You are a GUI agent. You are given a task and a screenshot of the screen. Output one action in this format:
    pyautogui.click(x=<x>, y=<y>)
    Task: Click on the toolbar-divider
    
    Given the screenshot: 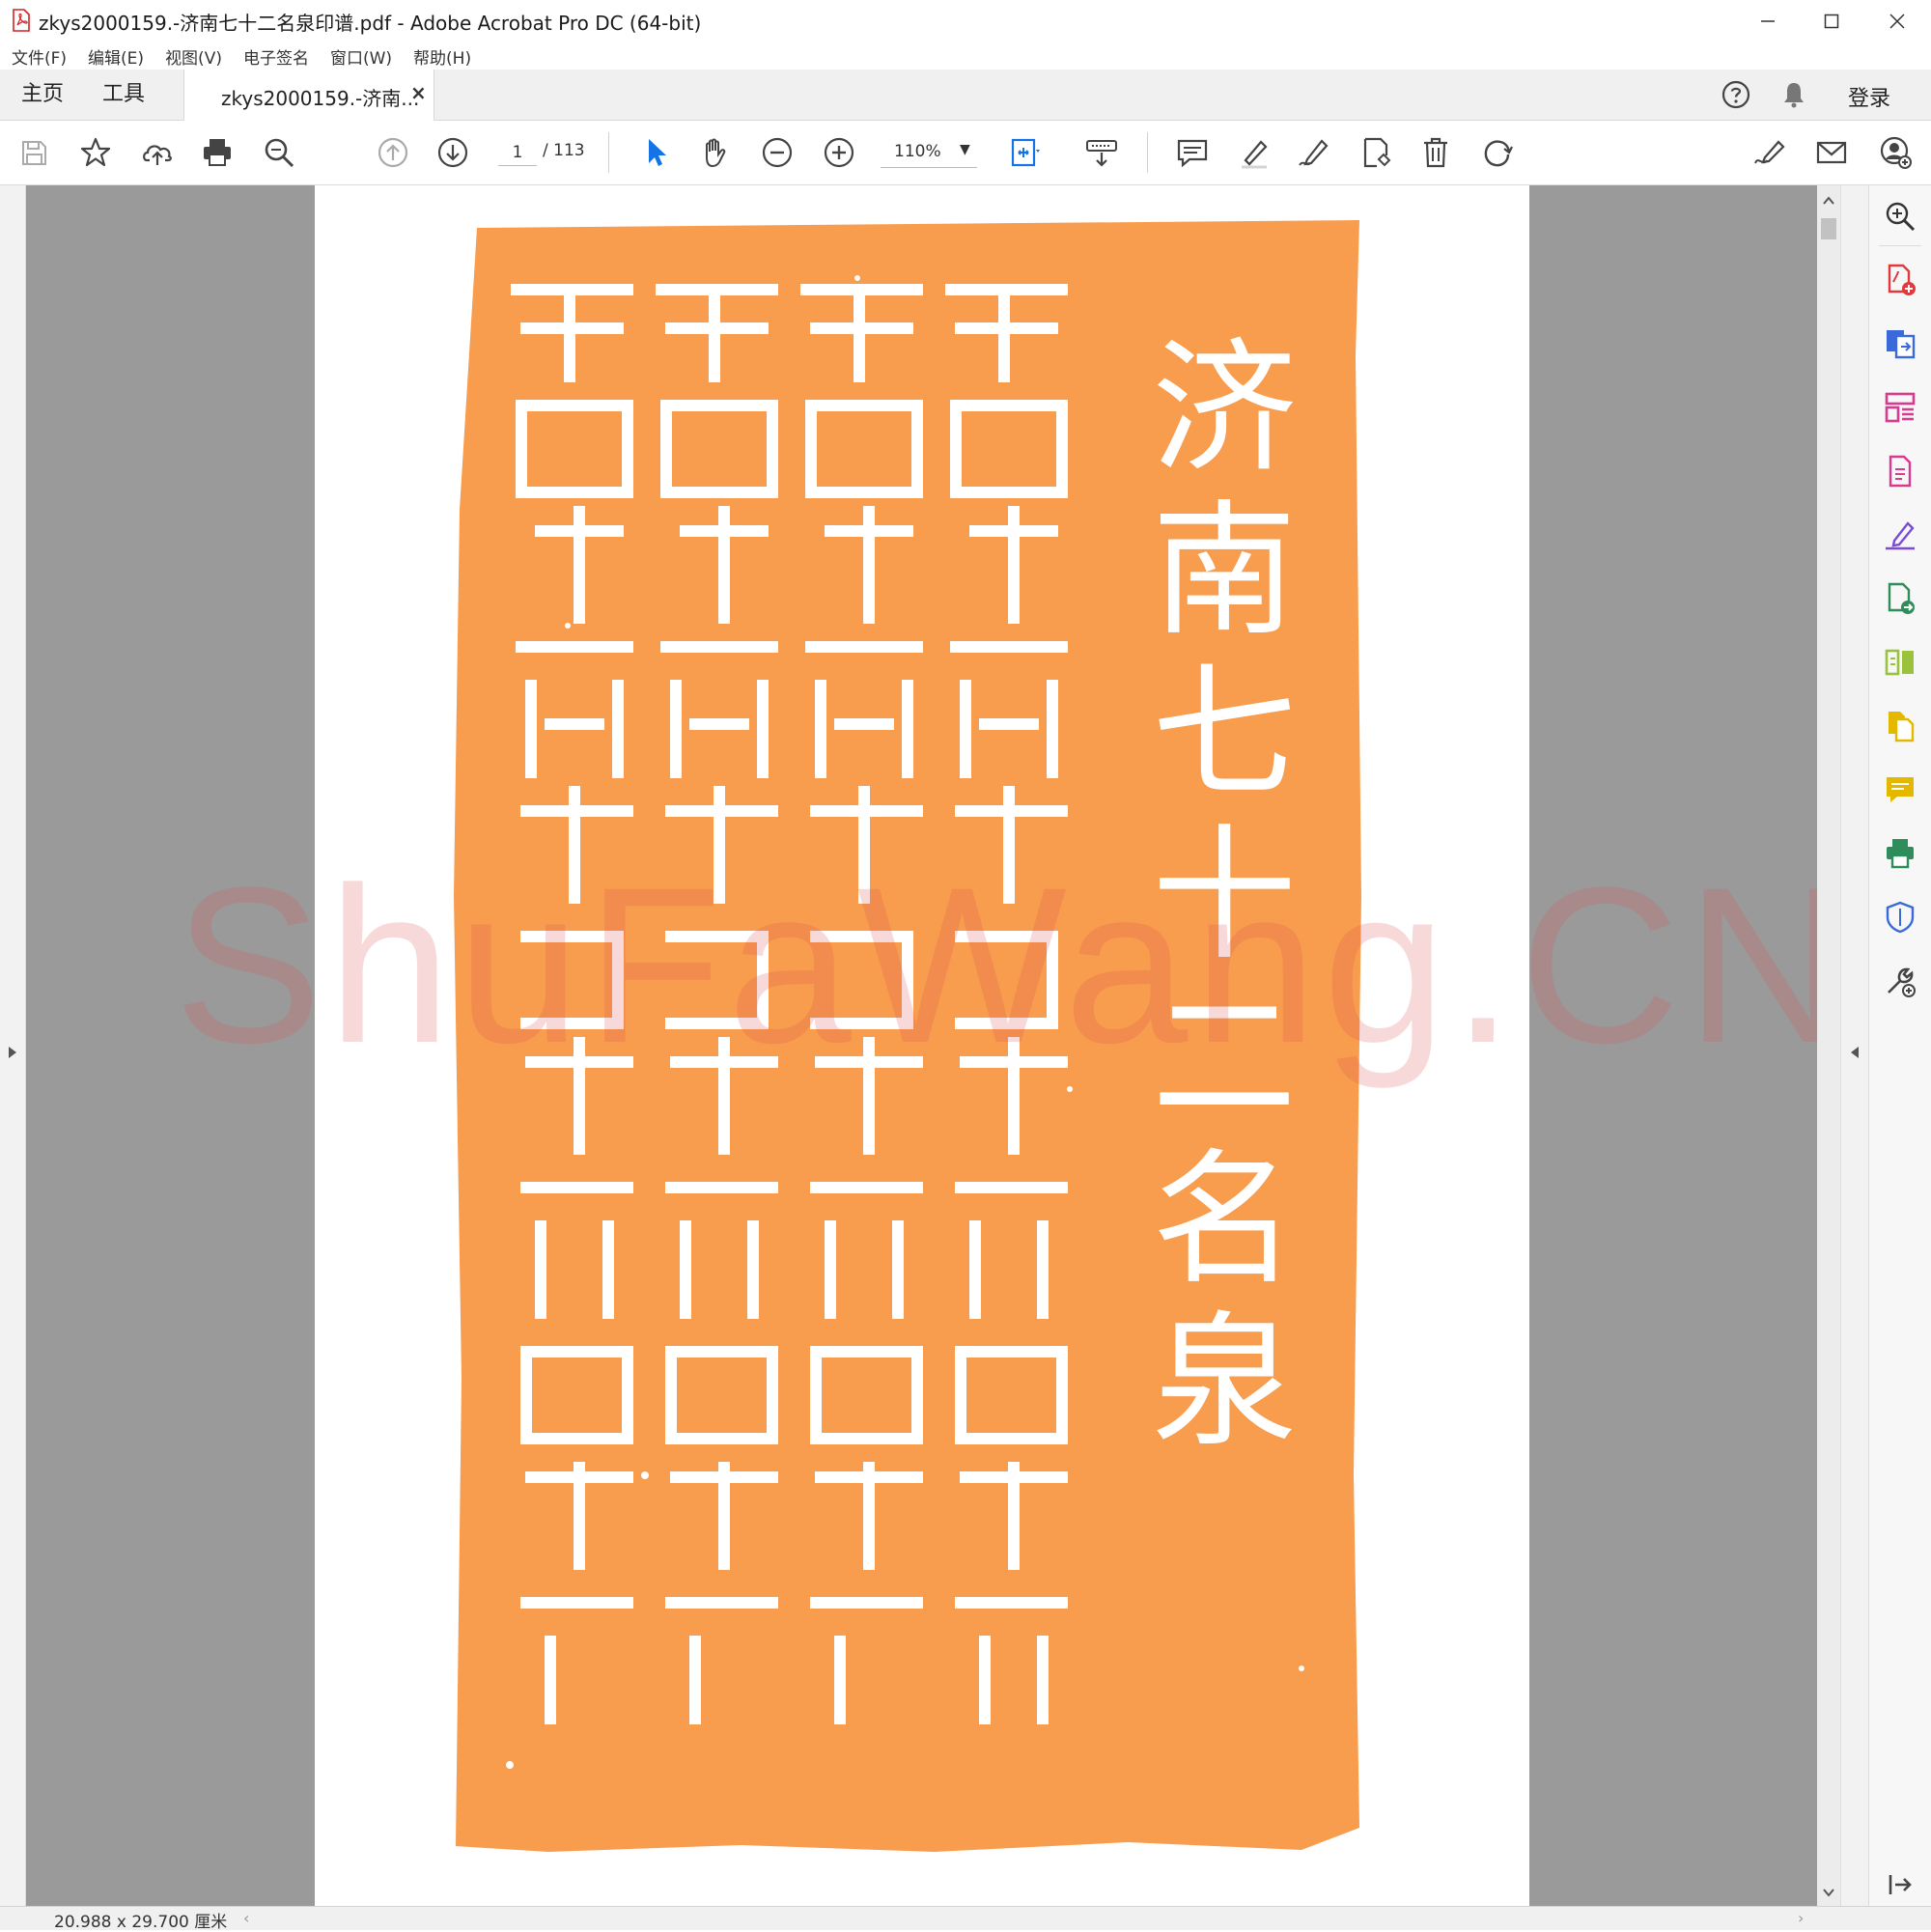 What is the action you would take?
    pyautogui.click(x=608, y=153)
    